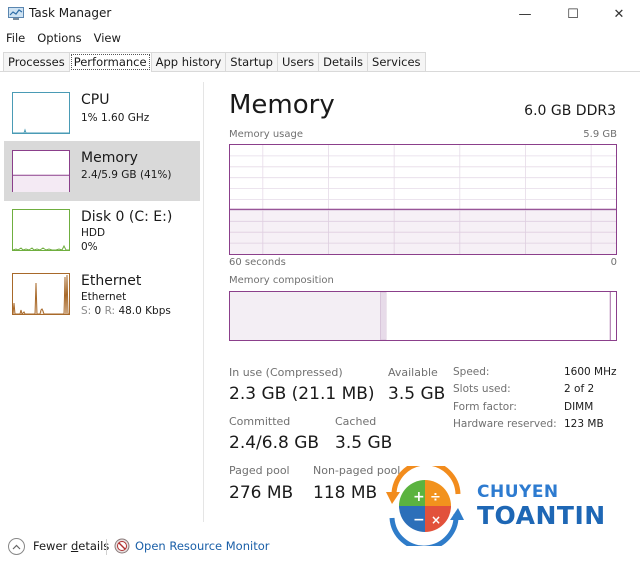 The width and height of the screenshot is (640, 570). I want to click on graph-time-left: 60 seconds, so click(257, 262).